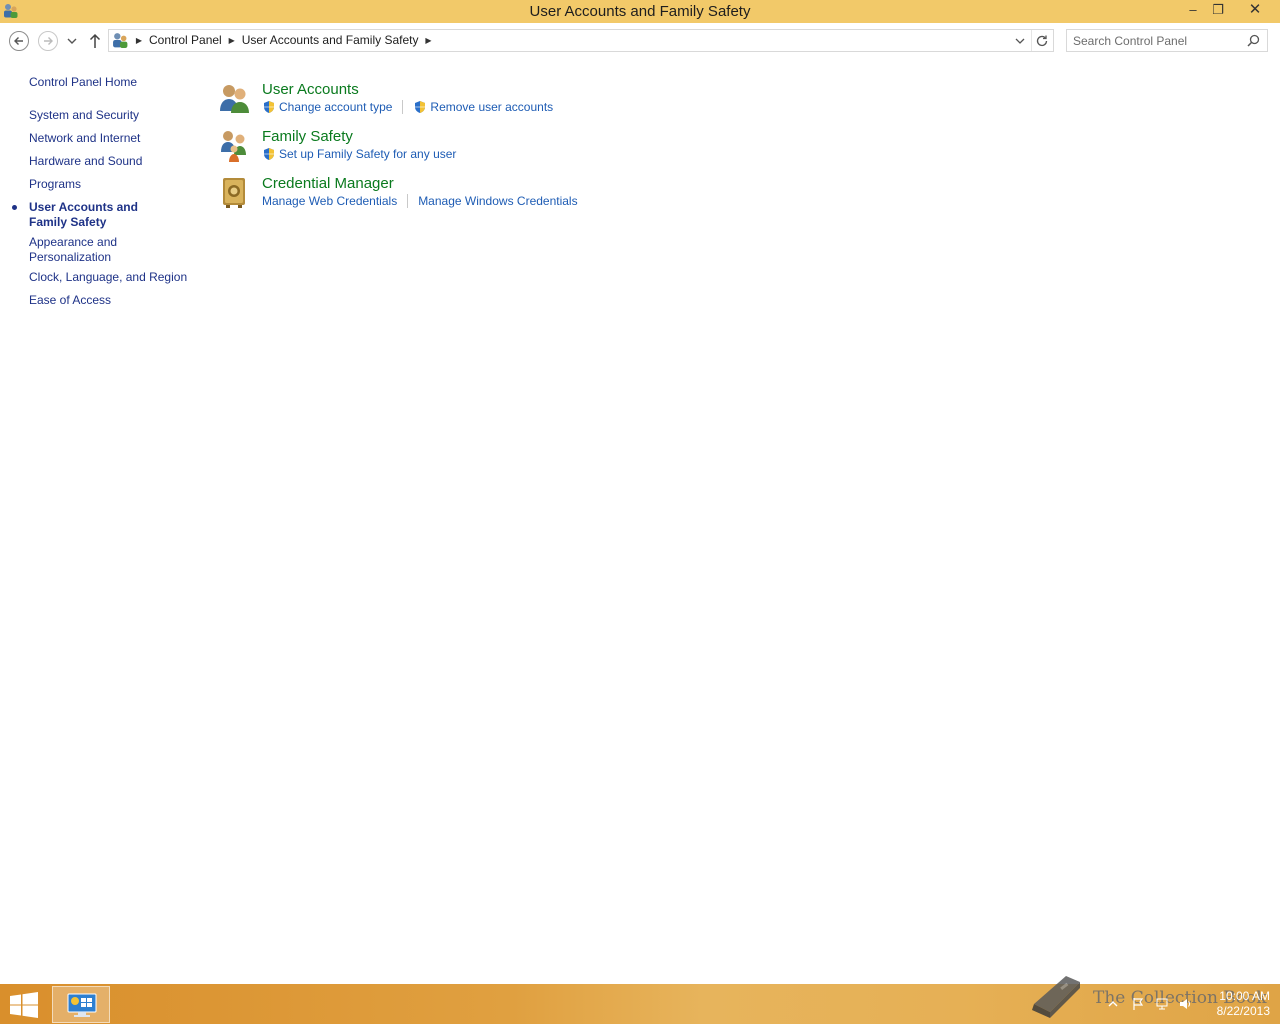 The image size is (1280, 1024). I want to click on taskbar-control-panel, so click(81, 1004).